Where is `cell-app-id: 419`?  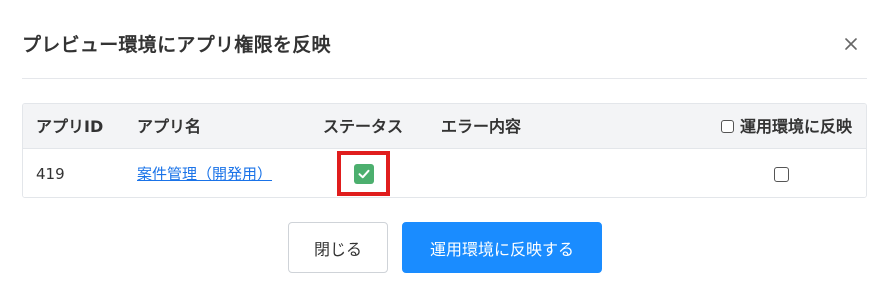
cell-app-id: 419 is located at coordinates (50, 174).